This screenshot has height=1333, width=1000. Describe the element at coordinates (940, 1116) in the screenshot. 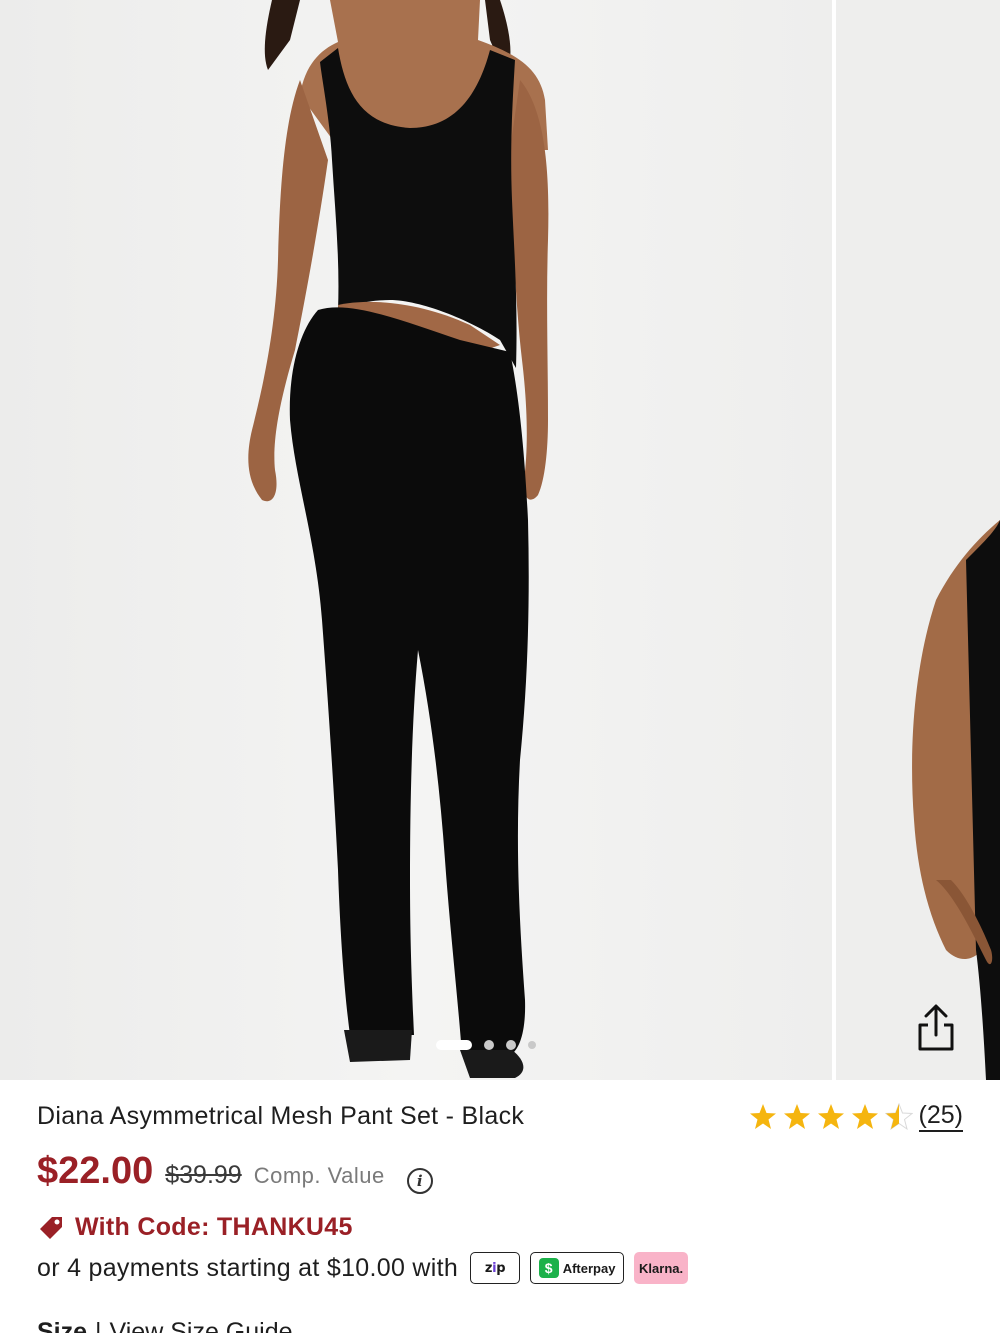

I see `review-count-link: (25)` at that location.